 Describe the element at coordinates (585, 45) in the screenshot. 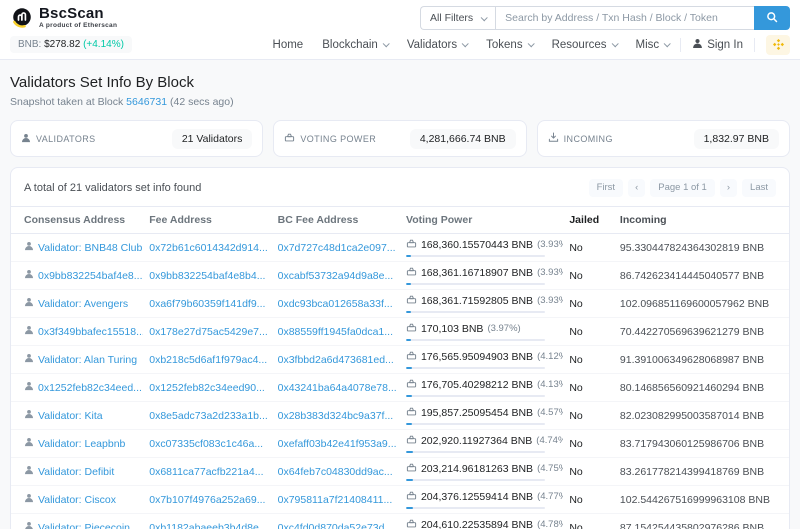

I see `nav-item: Resources` at that location.